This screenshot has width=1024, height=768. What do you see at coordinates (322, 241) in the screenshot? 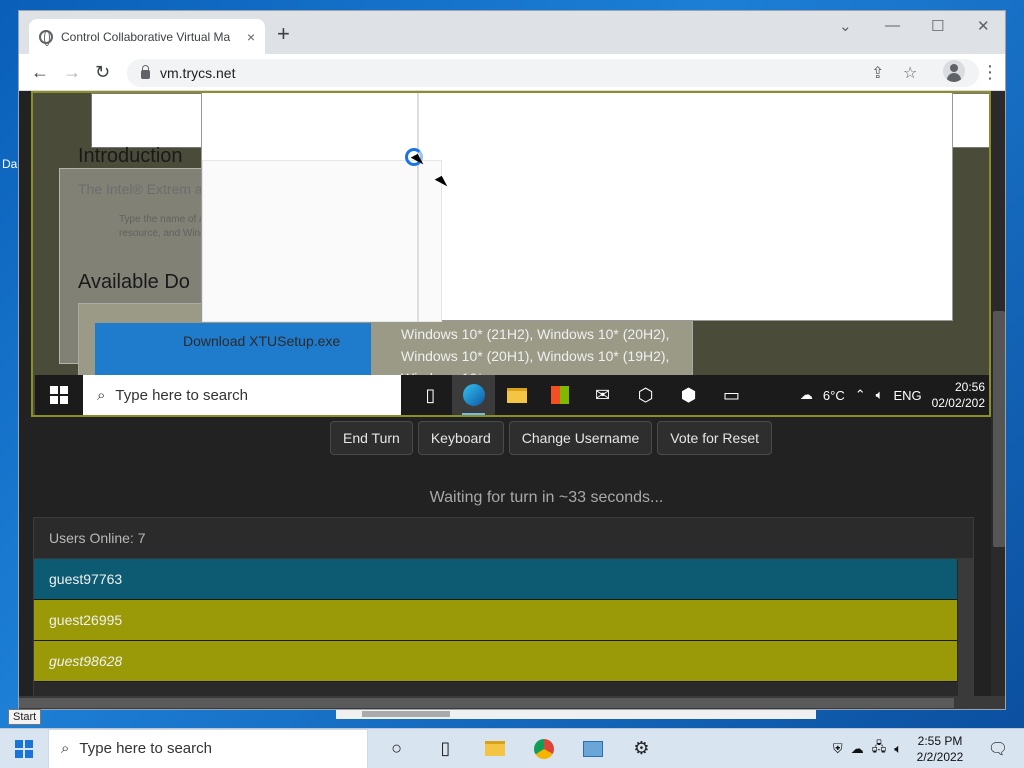
I see `loading-pane` at bounding box center [322, 241].